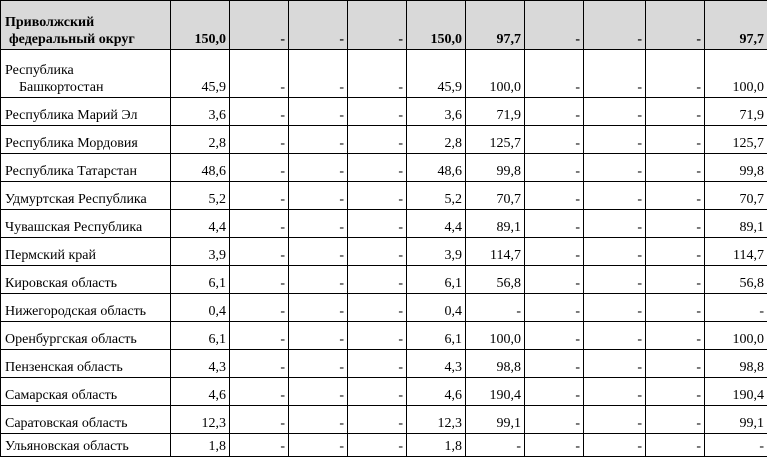 This screenshot has width=767, height=457. What do you see at coordinates (86, 445) in the screenshot?
I see `region-name-cell: Ульяновская область` at bounding box center [86, 445].